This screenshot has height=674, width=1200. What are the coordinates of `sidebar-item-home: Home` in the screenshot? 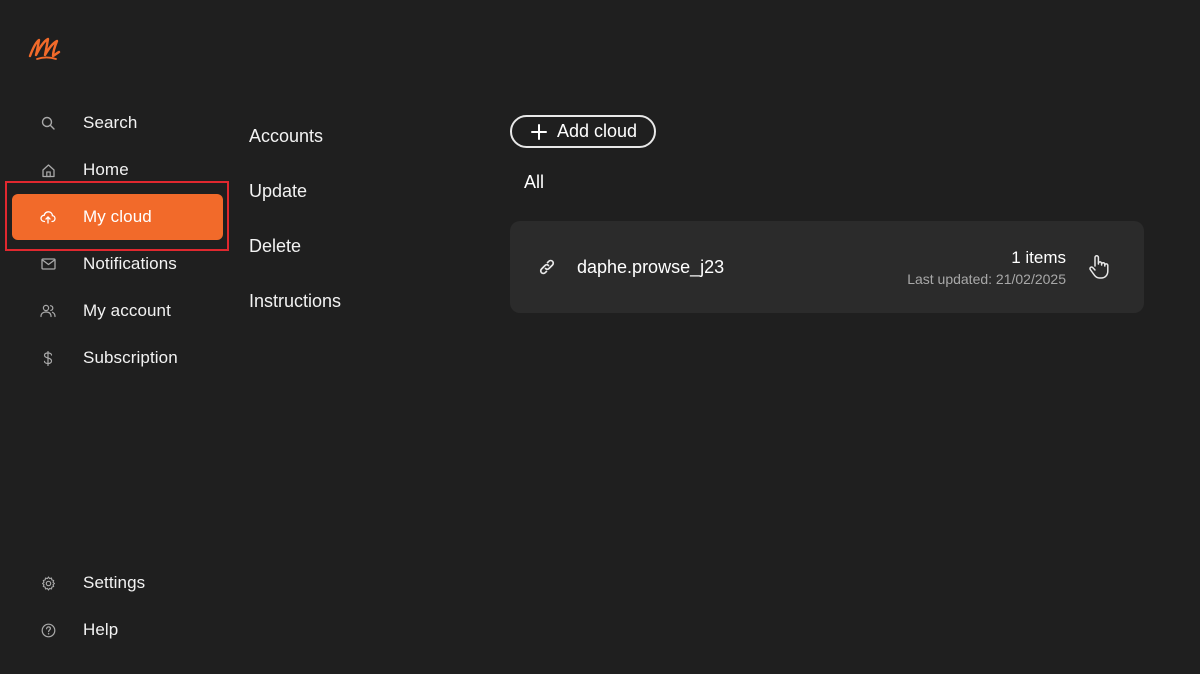 It's located at (117, 170).